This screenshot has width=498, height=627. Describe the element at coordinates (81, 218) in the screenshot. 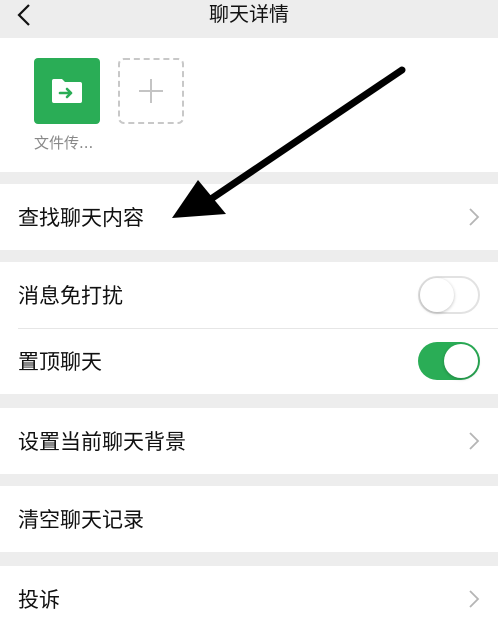

I see `row-label: 查找聊天内容` at that location.